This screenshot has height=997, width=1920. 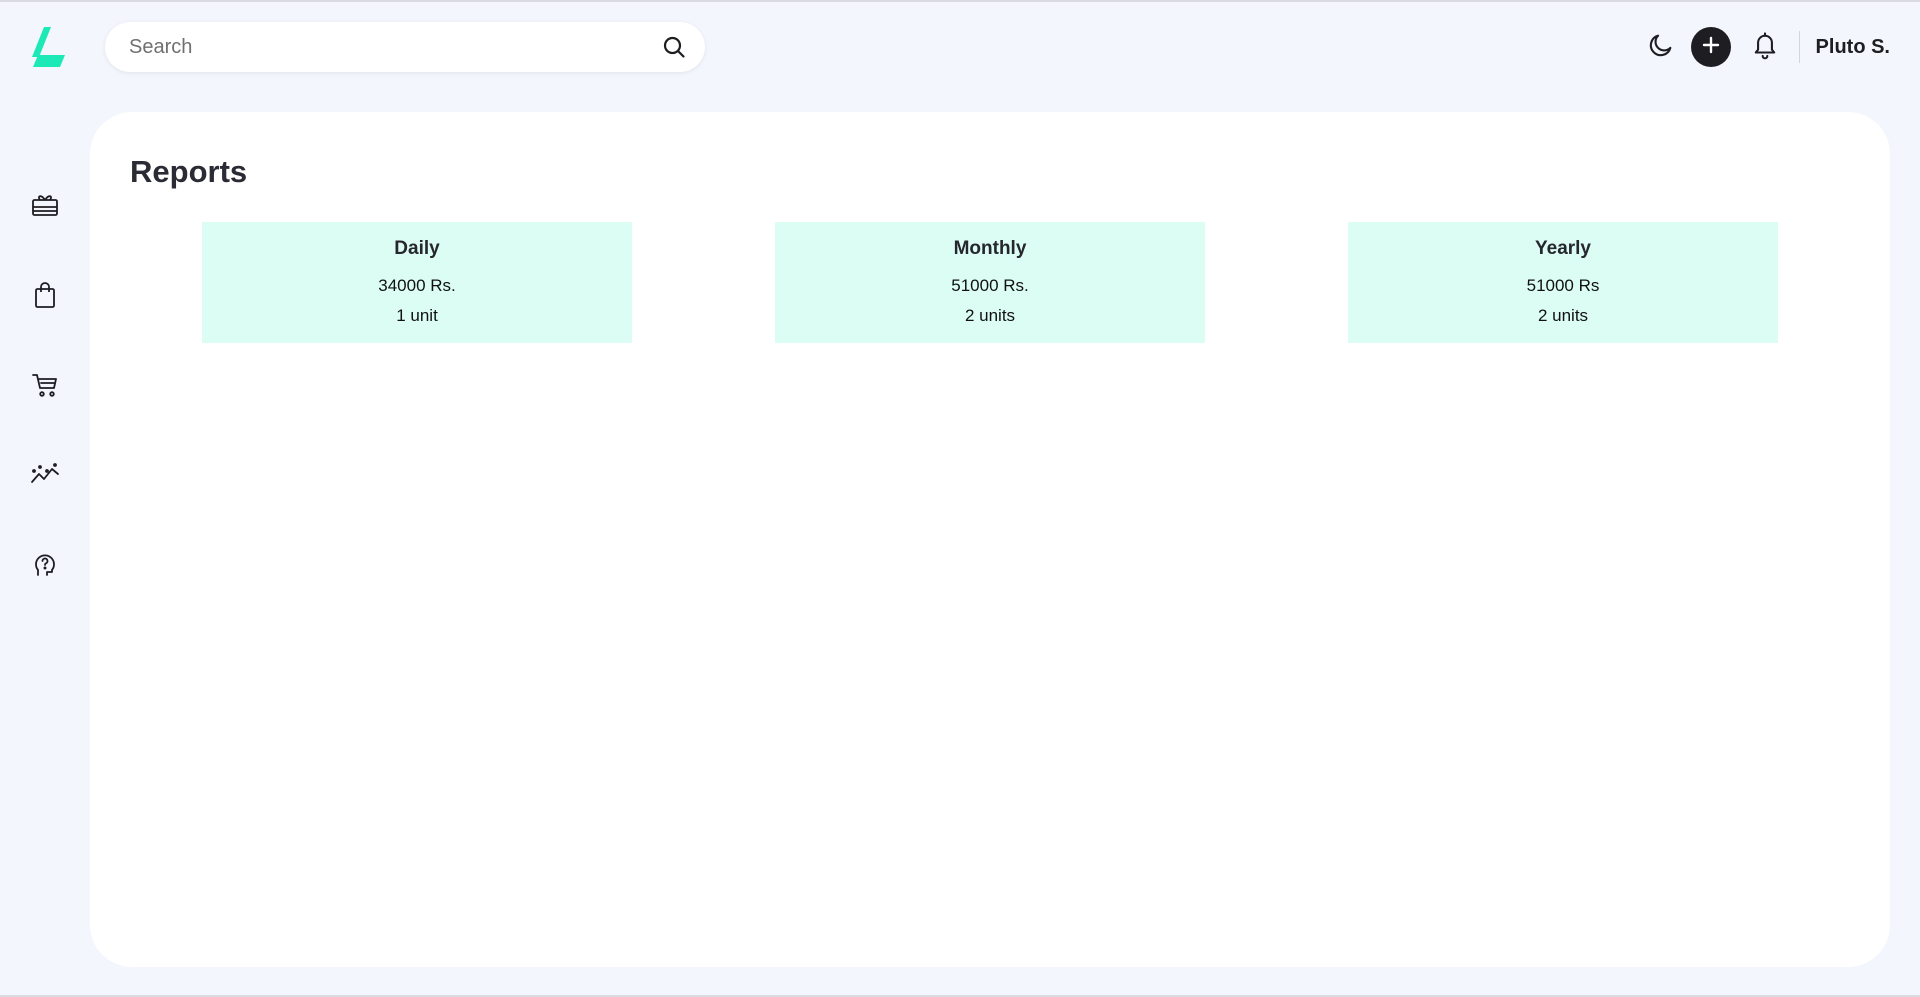 What do you see at coordinates (1799, 47) in the screenshot?
I see `header-divider` at bounding box center [1799, 47].